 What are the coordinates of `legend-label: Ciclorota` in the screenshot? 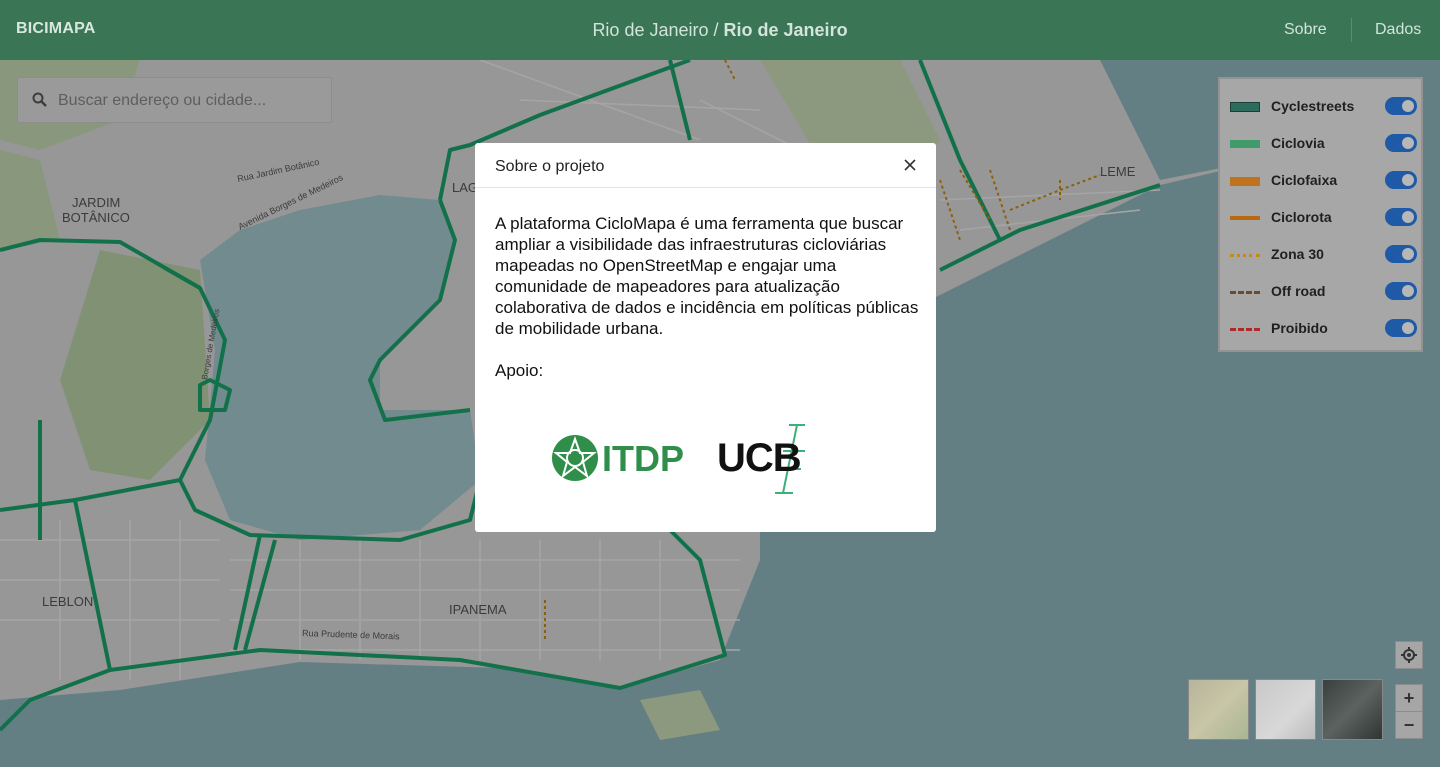 It's located at (1301, 217).